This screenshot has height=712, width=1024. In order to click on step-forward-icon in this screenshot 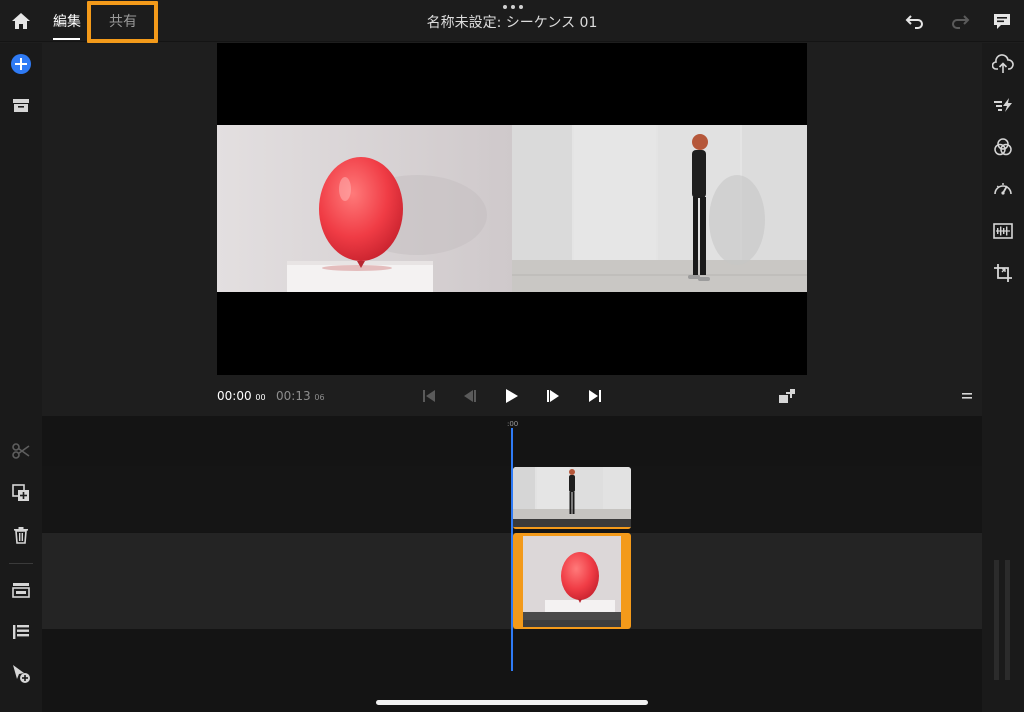, I will do `click(553, 396)`.